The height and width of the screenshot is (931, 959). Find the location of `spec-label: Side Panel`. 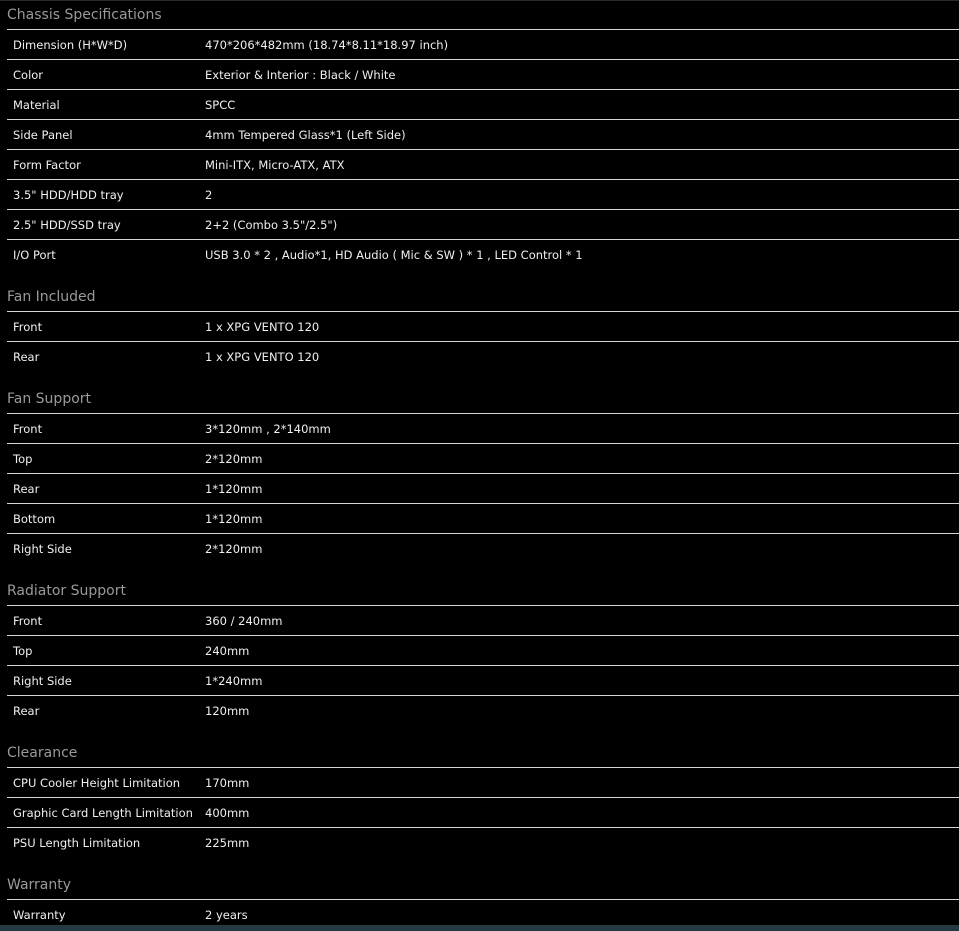

spec-label: Side Panel is located at coordinates (43, 134).